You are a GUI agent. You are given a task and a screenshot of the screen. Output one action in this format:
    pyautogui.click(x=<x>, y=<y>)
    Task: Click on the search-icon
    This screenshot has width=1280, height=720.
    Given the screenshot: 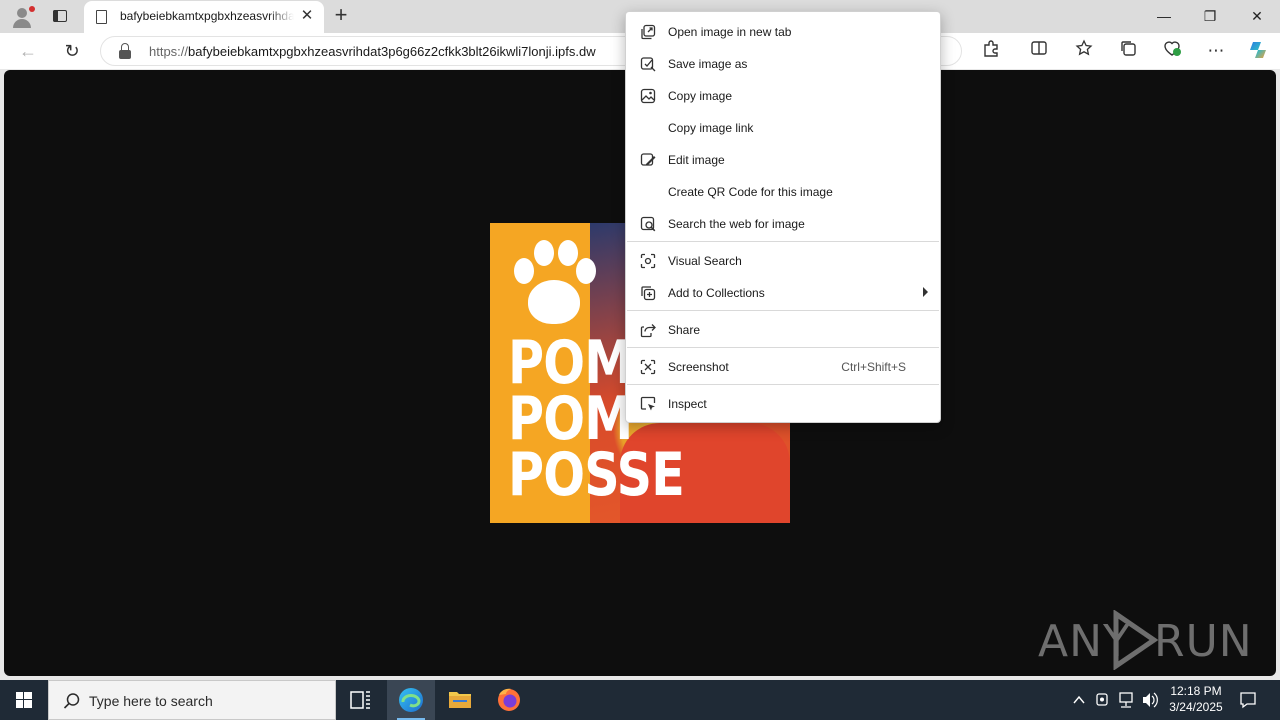 What is the action you would take?
    pyautogui.click(x=71, y=701)
    